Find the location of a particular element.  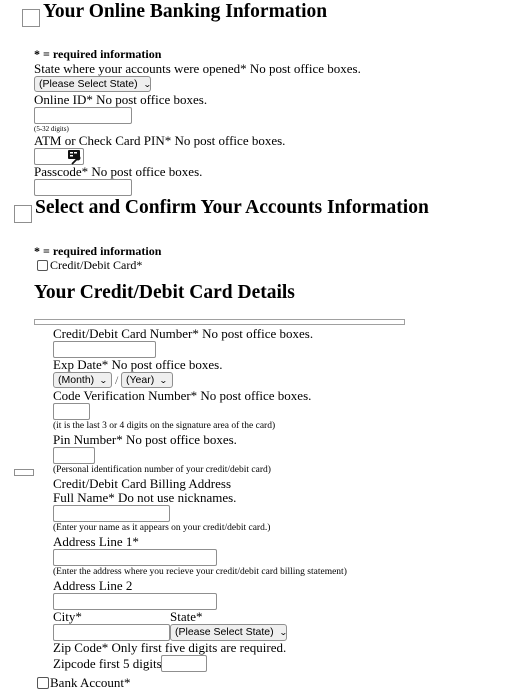

address1-label: Address Line 1* is located at coordinates (96, 541).